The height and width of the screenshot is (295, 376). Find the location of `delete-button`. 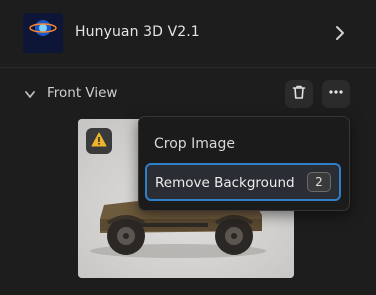

delete-button is located at coordinates (299, 94).